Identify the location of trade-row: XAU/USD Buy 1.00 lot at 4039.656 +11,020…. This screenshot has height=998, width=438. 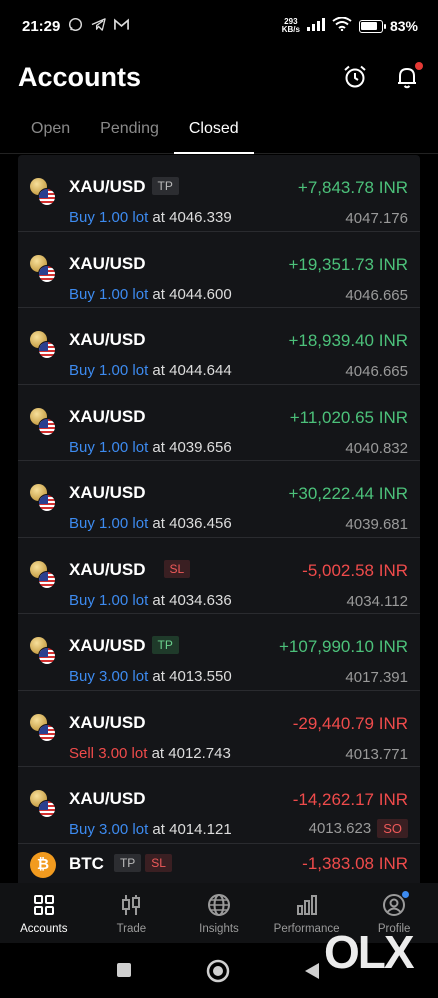
(219, 423).